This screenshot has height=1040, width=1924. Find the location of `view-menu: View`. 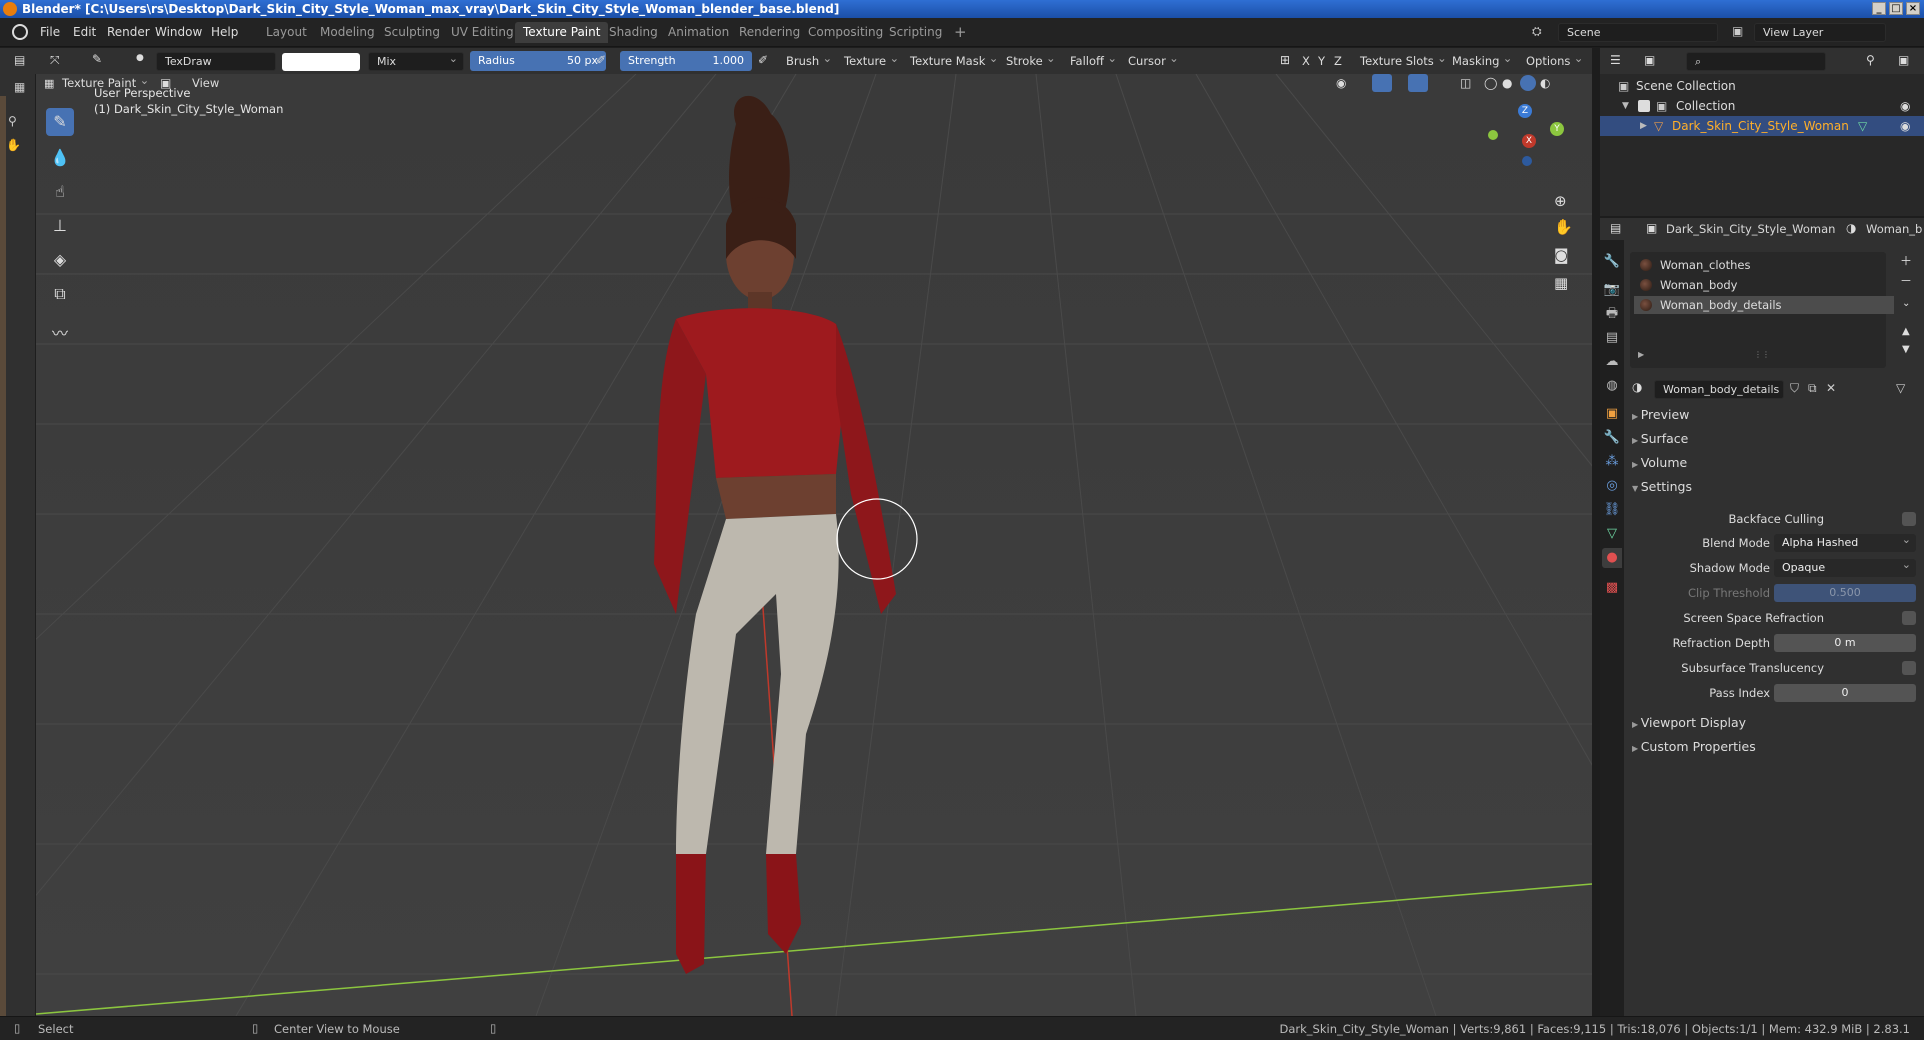

view-menu: View is located at coordinates (205, 83).